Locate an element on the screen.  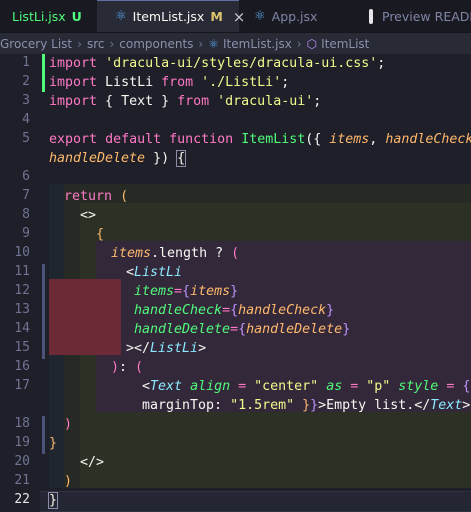
line-number: 16 is located at coordinates (22, 366).